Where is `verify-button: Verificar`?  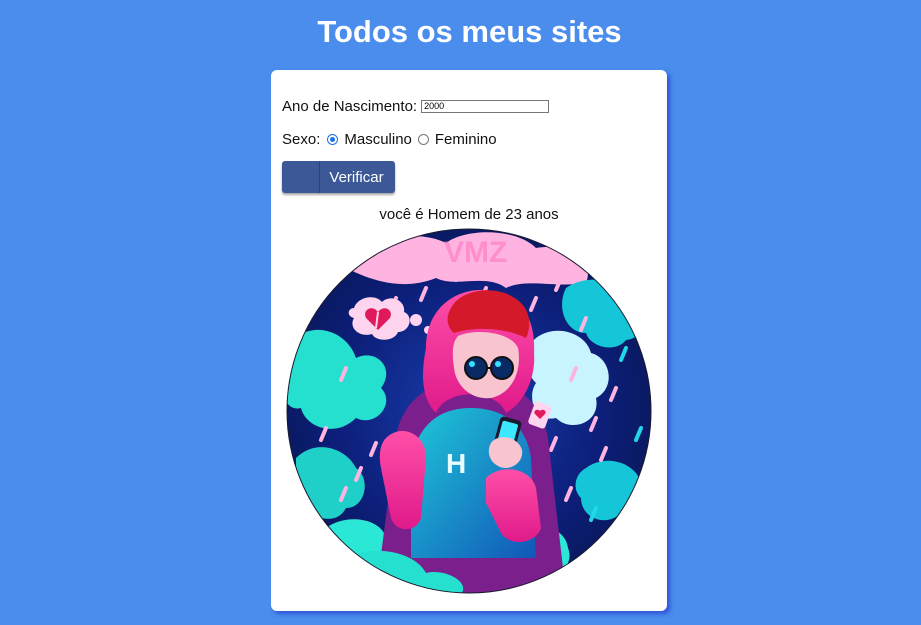
verify-button: Verificar is located at coordinates (338, 177).